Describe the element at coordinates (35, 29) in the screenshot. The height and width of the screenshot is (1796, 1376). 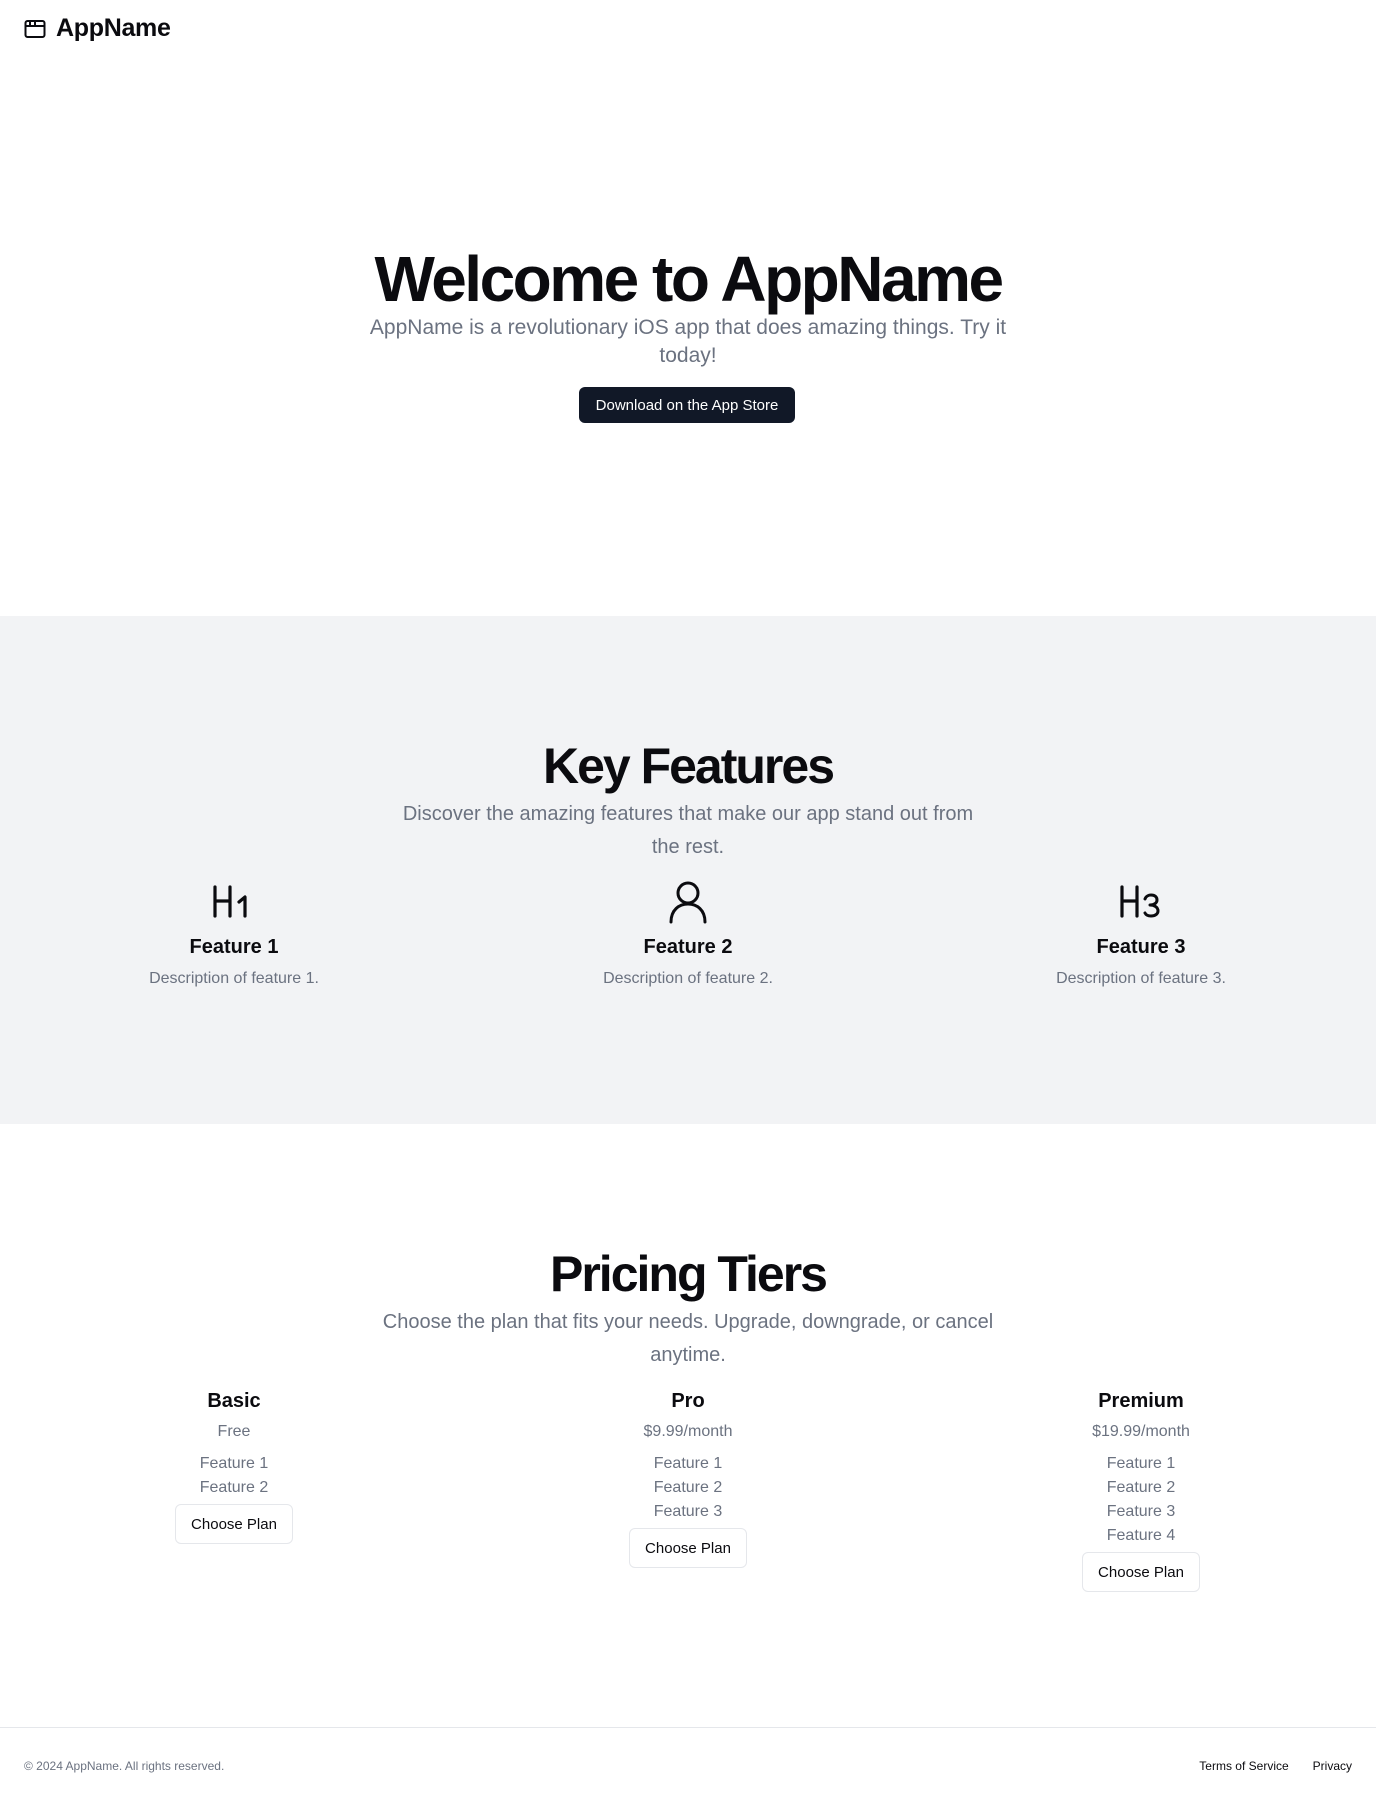
I see `browser-window-icon` at that location.